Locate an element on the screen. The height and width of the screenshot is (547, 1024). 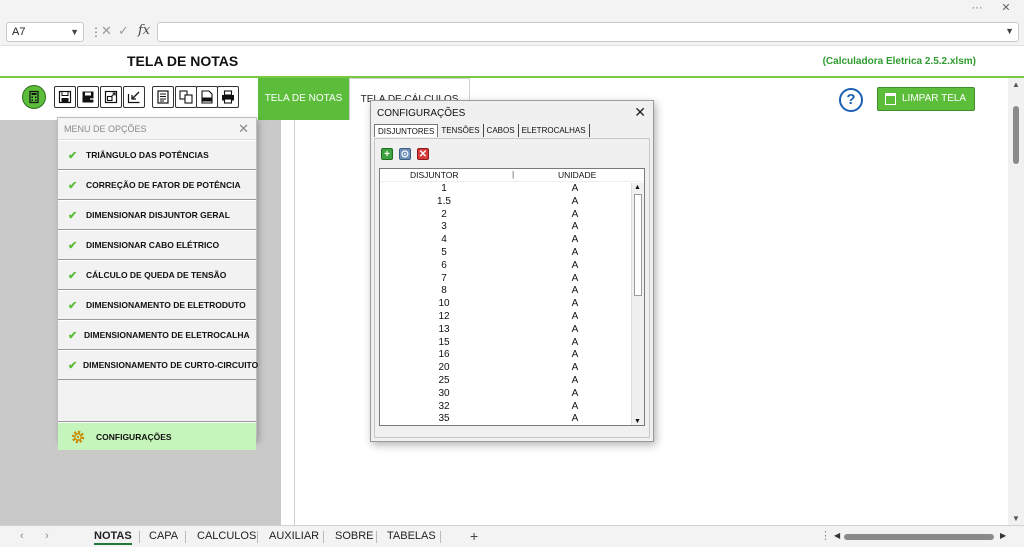
printer-icon is located at coordinates (228, 97).